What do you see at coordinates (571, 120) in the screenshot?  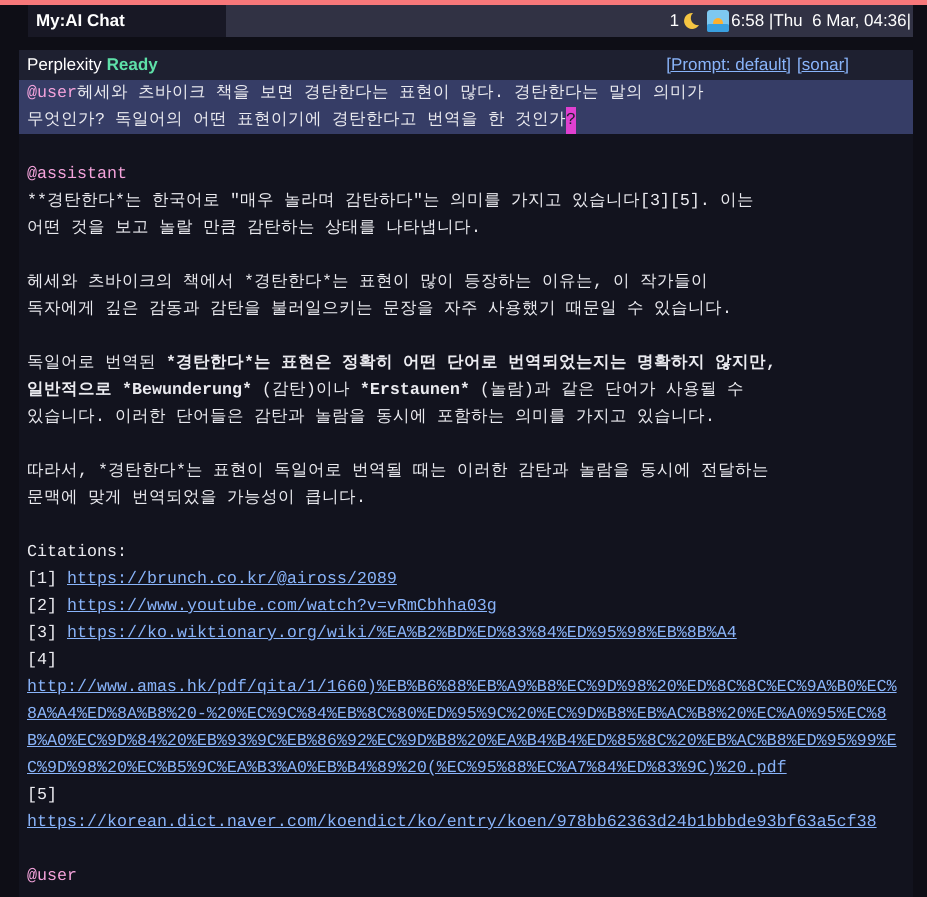 I see `text-cursor: ?` at bounding box center [571, 120].